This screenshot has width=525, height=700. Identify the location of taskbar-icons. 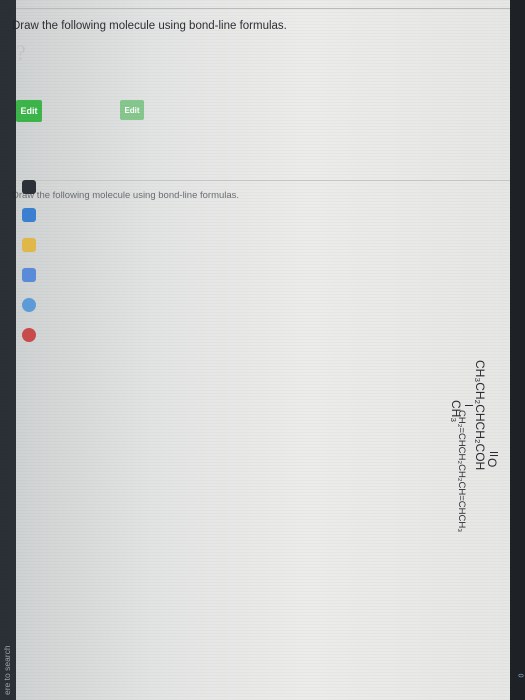
(42, 285).